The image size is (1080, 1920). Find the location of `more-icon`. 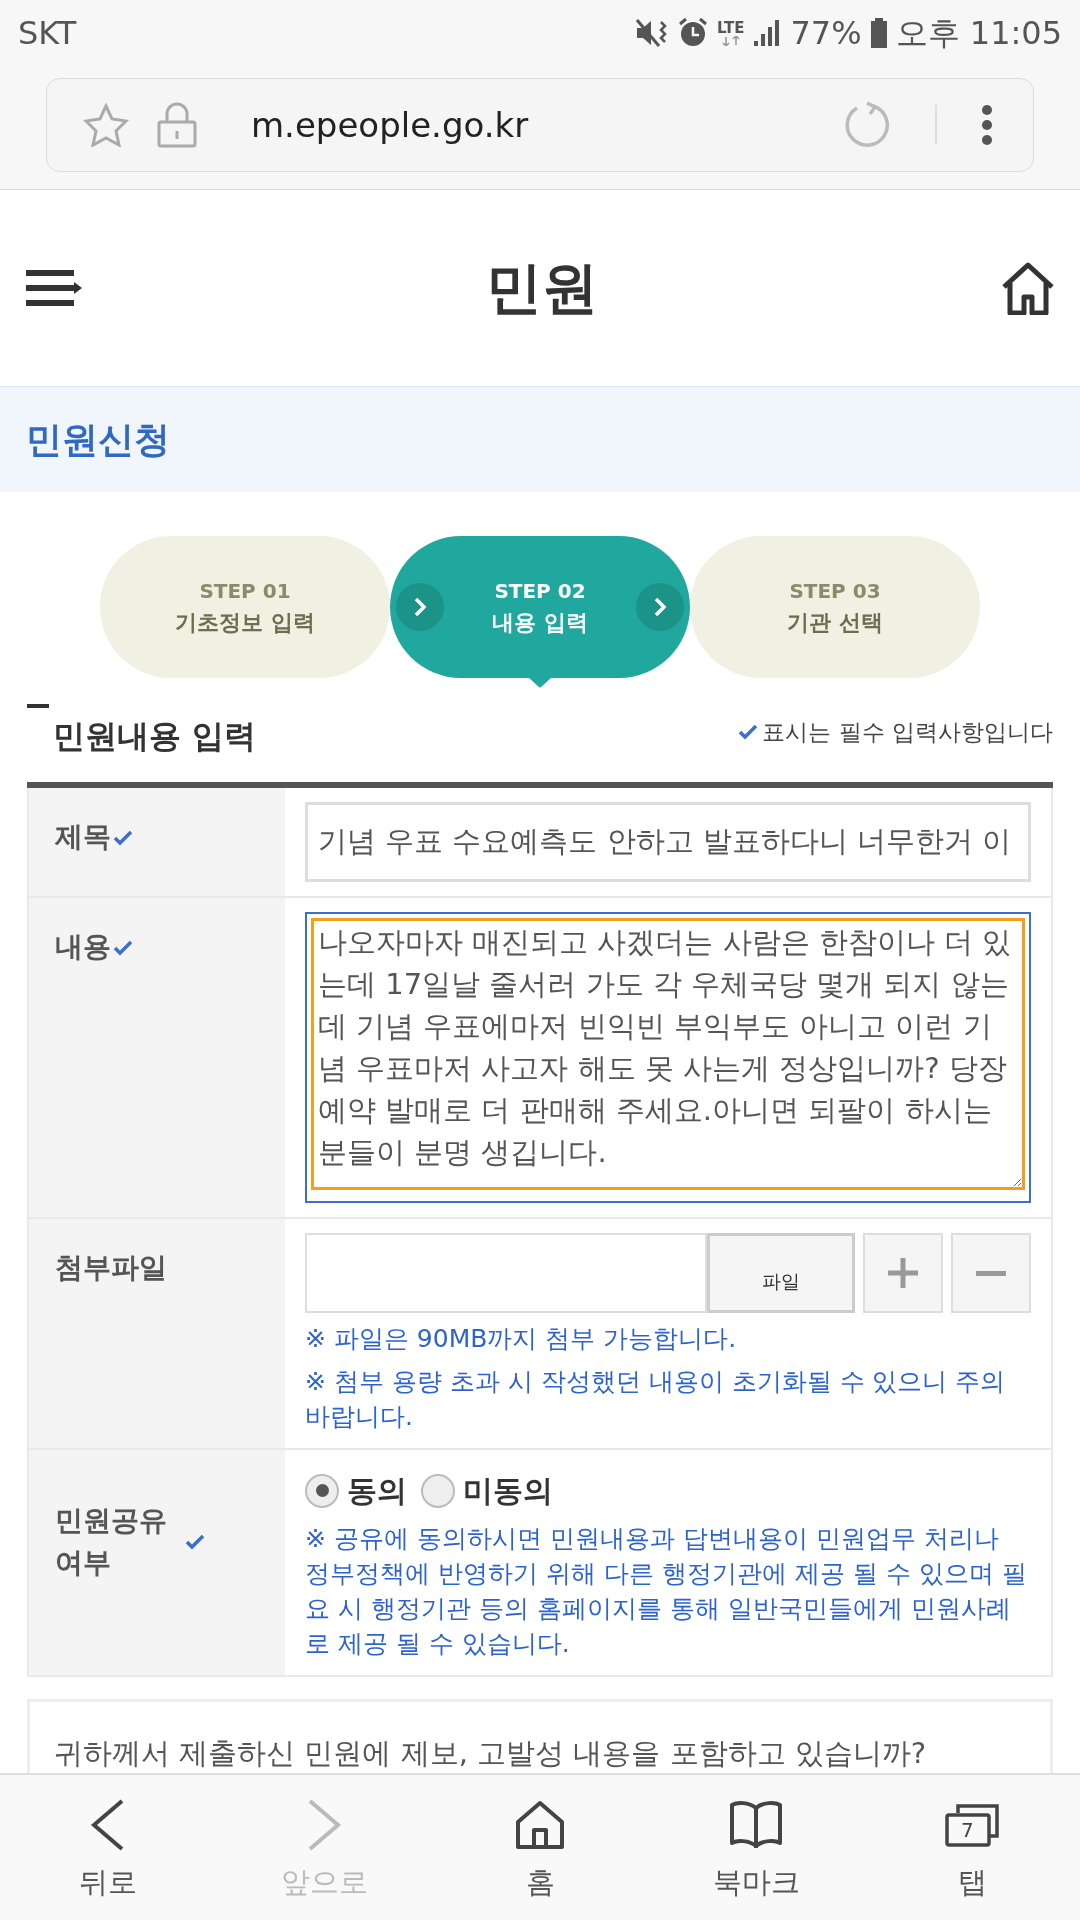

more-icon is located at coordinates (987, 125).